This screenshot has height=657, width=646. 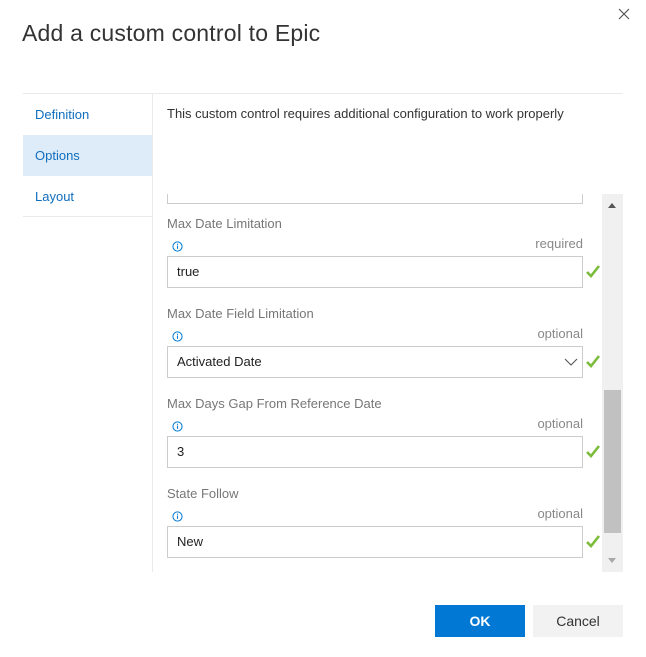 What do you see at coordinates (612, 205) in the screenshot?
I see `scroll-up-arrow-icon` at bounding box center [612, 205].